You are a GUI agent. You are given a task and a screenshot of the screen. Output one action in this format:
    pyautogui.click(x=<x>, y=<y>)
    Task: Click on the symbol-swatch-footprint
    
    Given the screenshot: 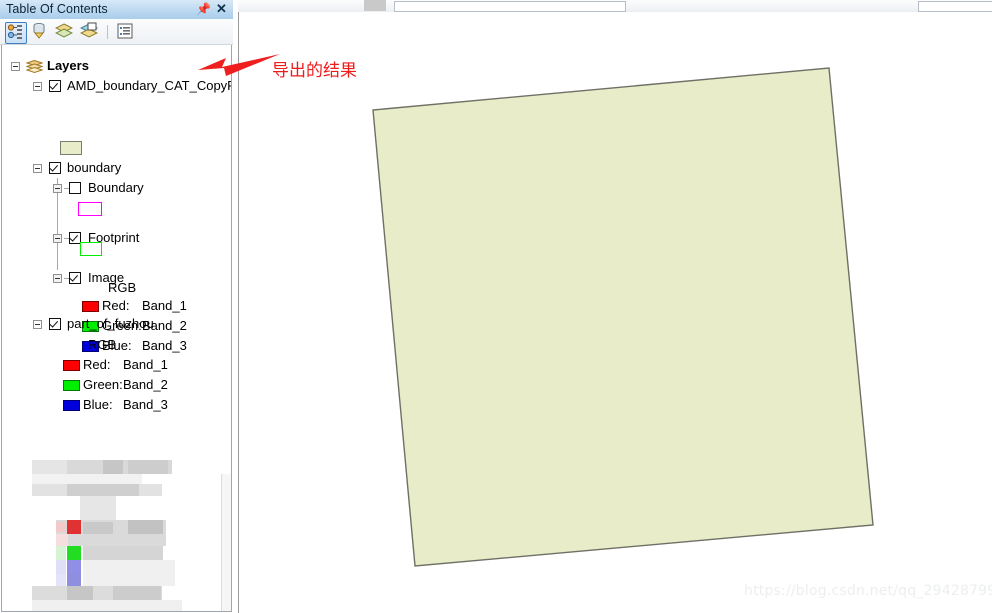 What is the action you would take?
    pyautogui.click(x=91, y=249)
    